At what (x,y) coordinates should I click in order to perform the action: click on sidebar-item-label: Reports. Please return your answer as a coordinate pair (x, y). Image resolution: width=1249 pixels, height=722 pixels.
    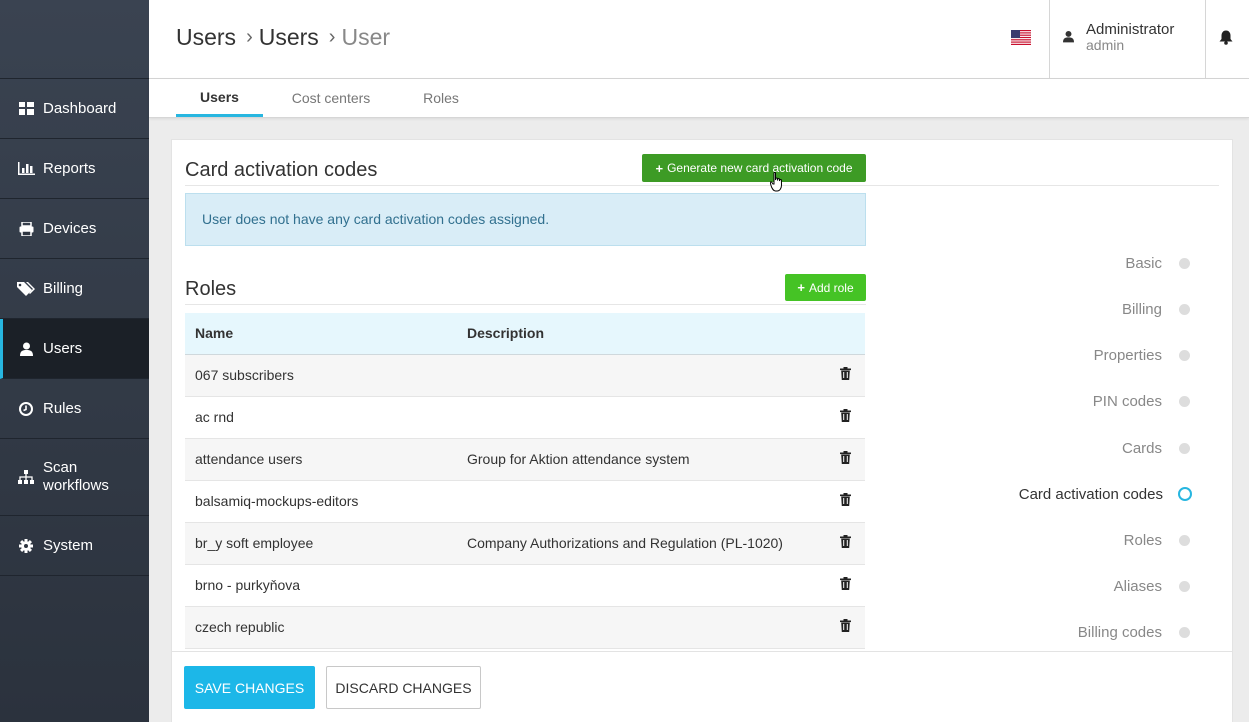
    Looking at the image, I should click on (69, 168).